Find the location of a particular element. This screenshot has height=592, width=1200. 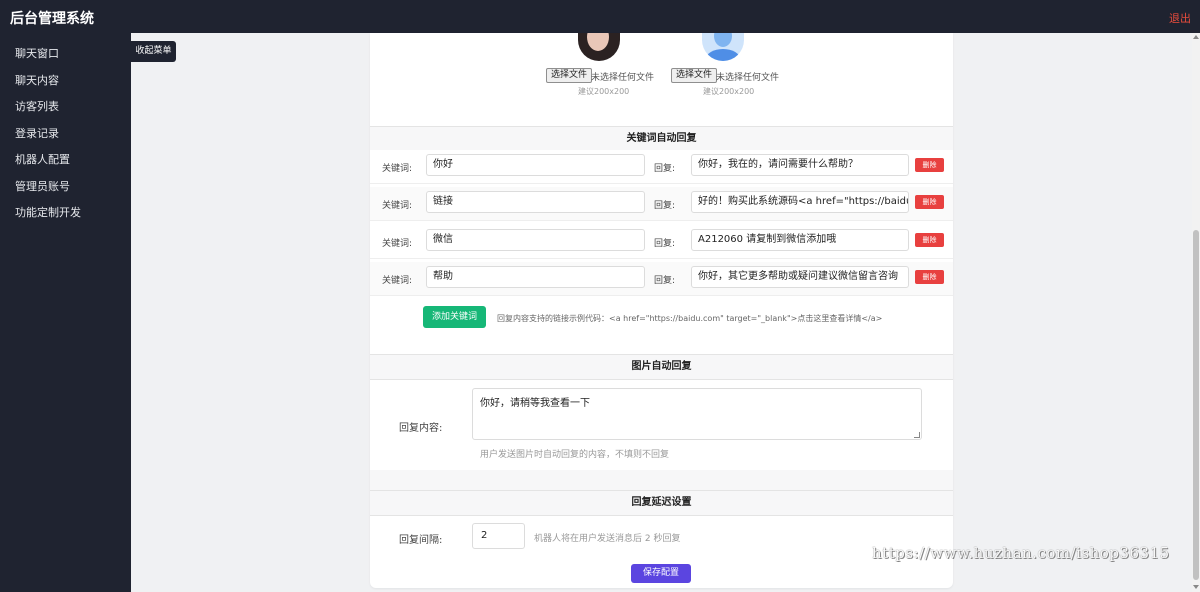

section-divider is located at coordinates (661, 480).